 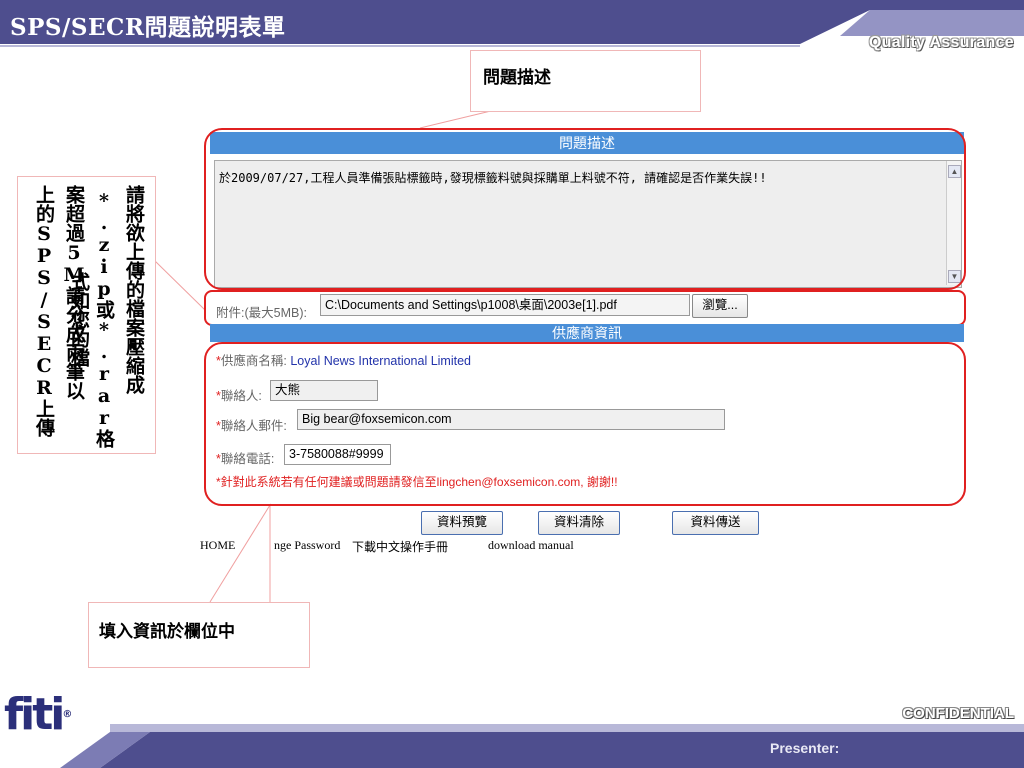 I want to click on presenter-label: Presenter:, so click(x=805, y=748).